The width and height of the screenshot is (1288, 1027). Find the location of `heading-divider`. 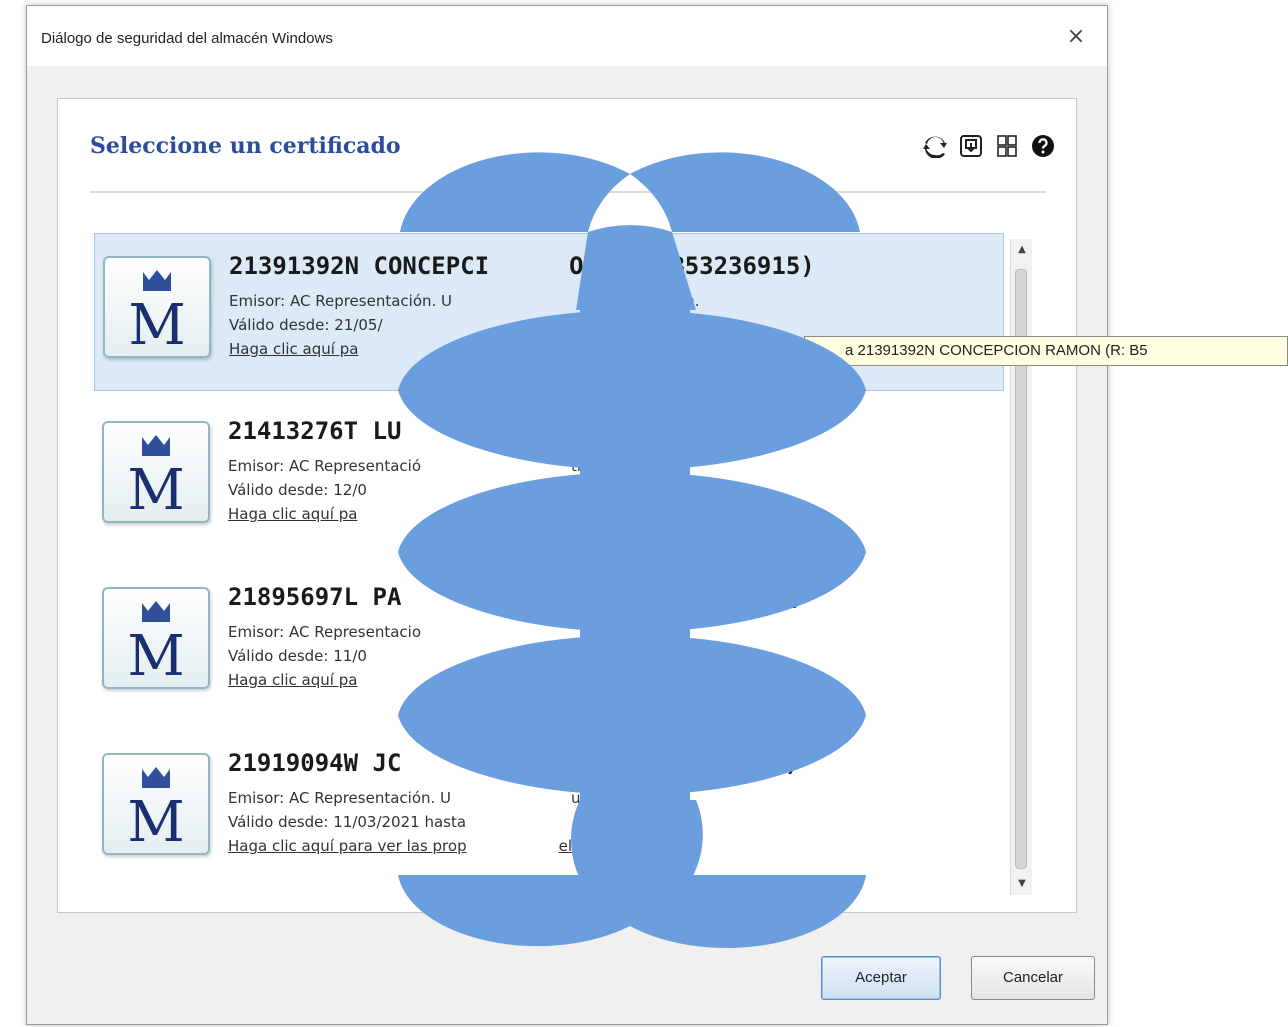

heading-divider is located at coordinates (568, 192).